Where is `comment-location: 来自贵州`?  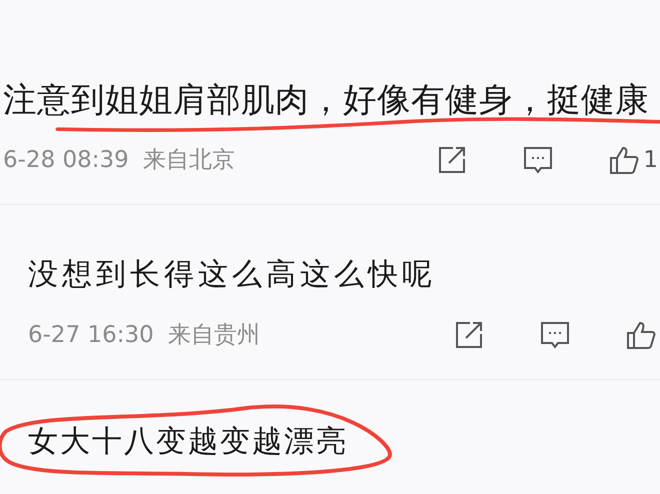
comment-location: 来自贵州 is located at coordinates (214, 335).